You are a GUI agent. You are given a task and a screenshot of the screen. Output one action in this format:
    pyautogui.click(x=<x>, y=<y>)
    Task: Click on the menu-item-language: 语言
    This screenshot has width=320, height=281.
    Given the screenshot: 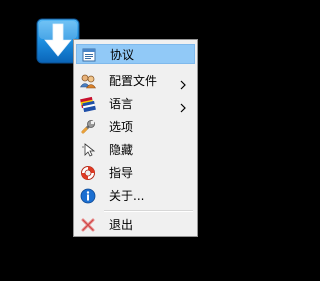 What is the action you would take?
    pyautogui.click(x=135, y=104)
    